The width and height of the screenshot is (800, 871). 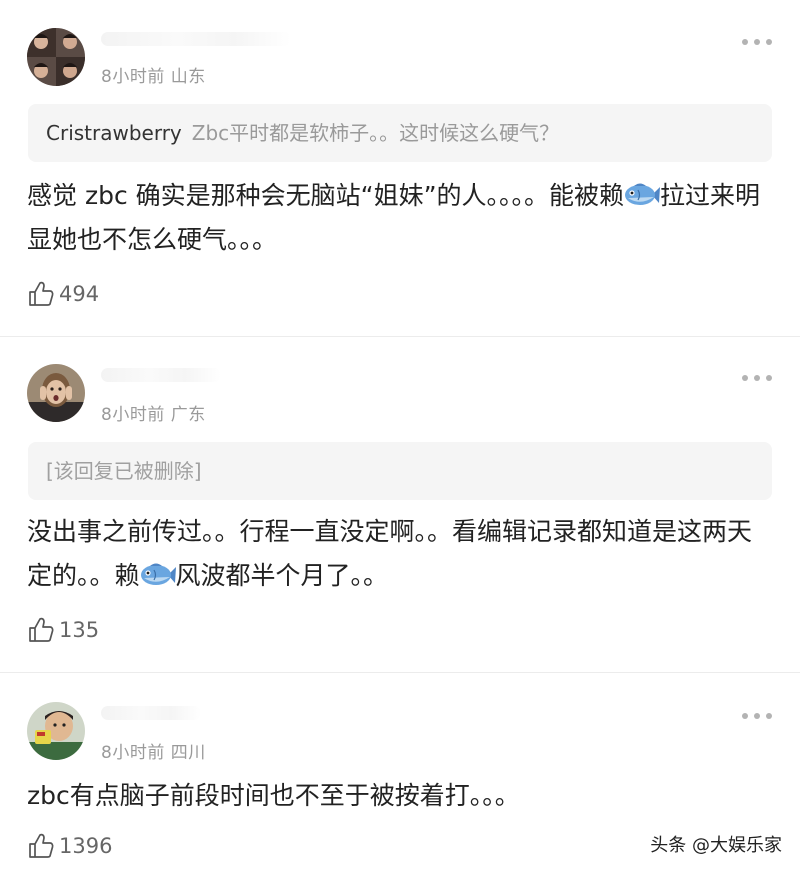 I want to click on comment-meta: 8小时前 广东, so click(x=153, y=415).